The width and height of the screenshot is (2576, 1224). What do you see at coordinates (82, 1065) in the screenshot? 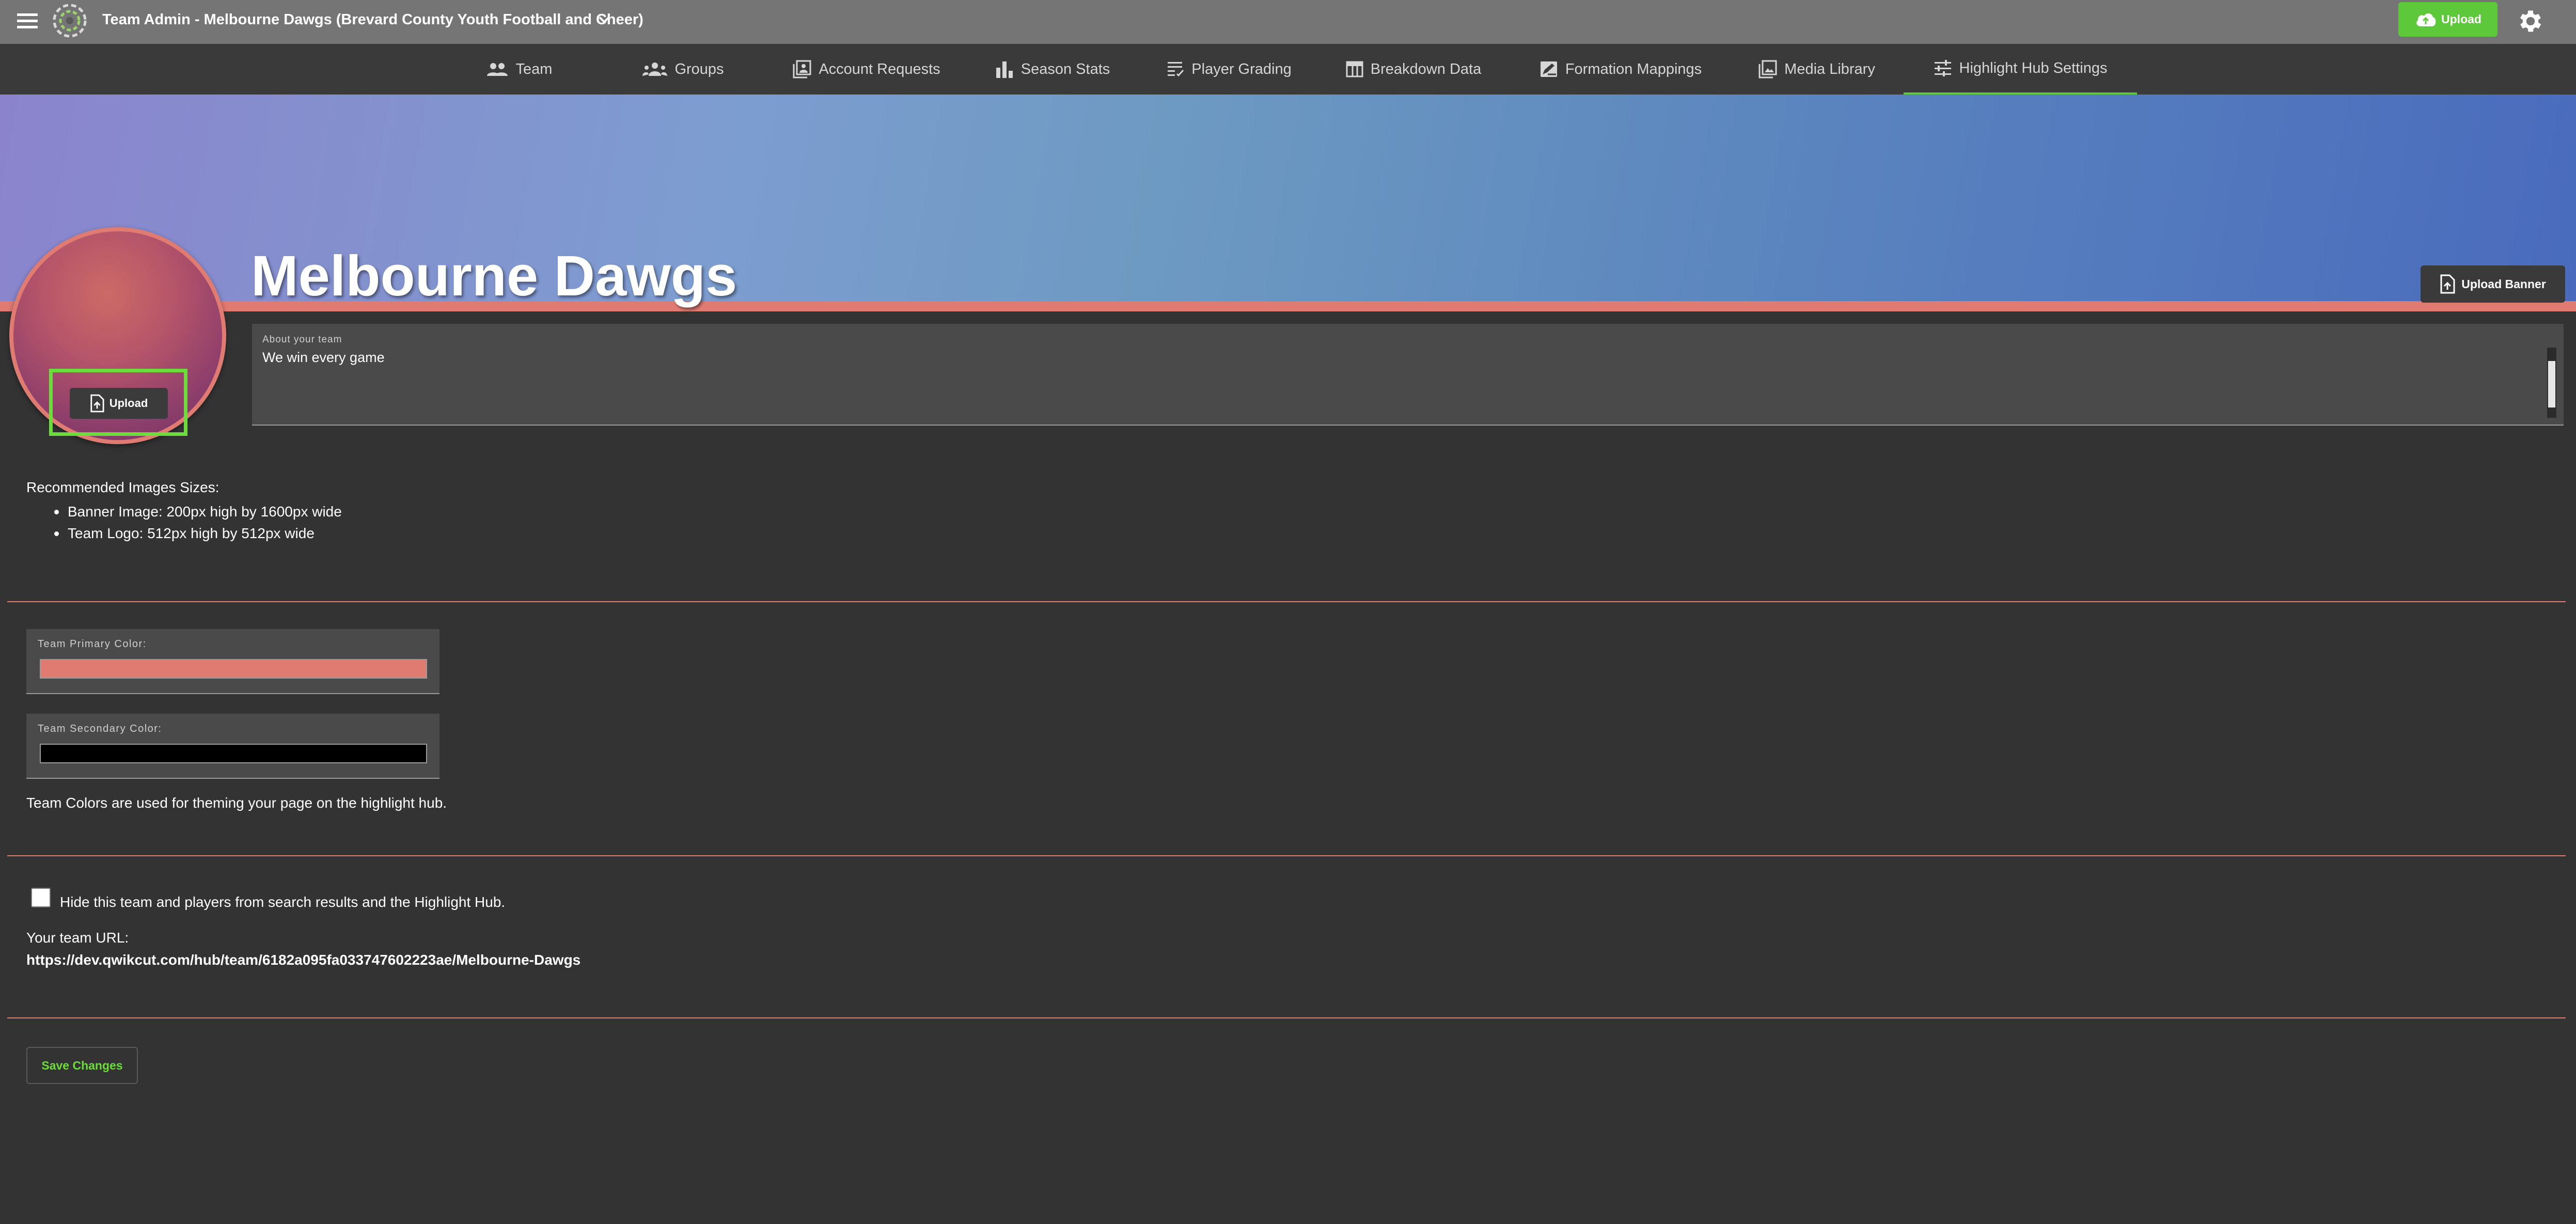
I see `save-changes-button: Save Changes` at bounding box center [82, 1065].